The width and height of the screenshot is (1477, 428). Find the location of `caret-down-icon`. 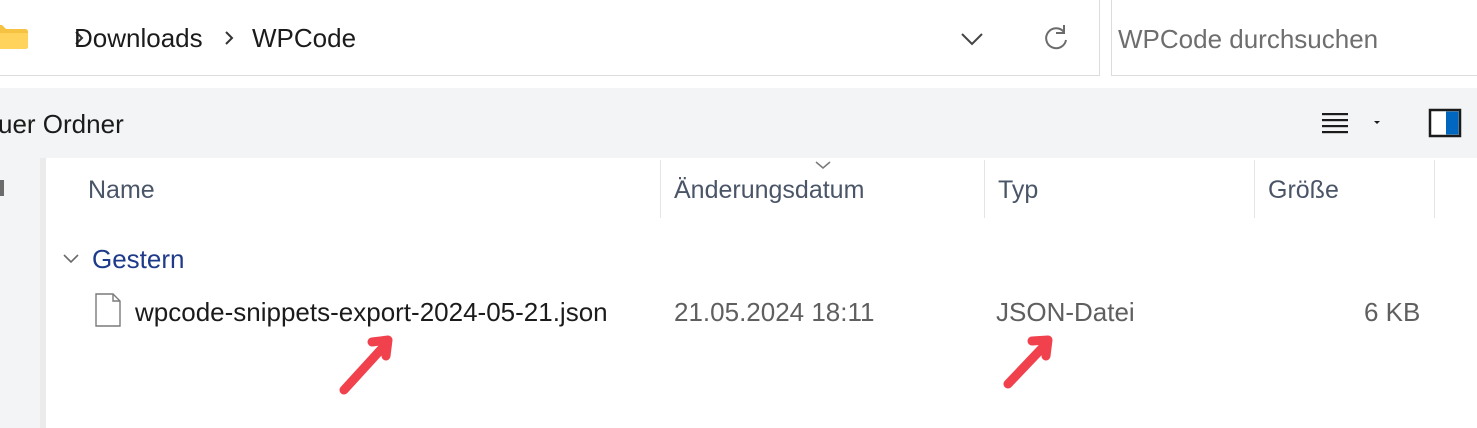

caret-down-icon is located at coordinates (1377, 123).